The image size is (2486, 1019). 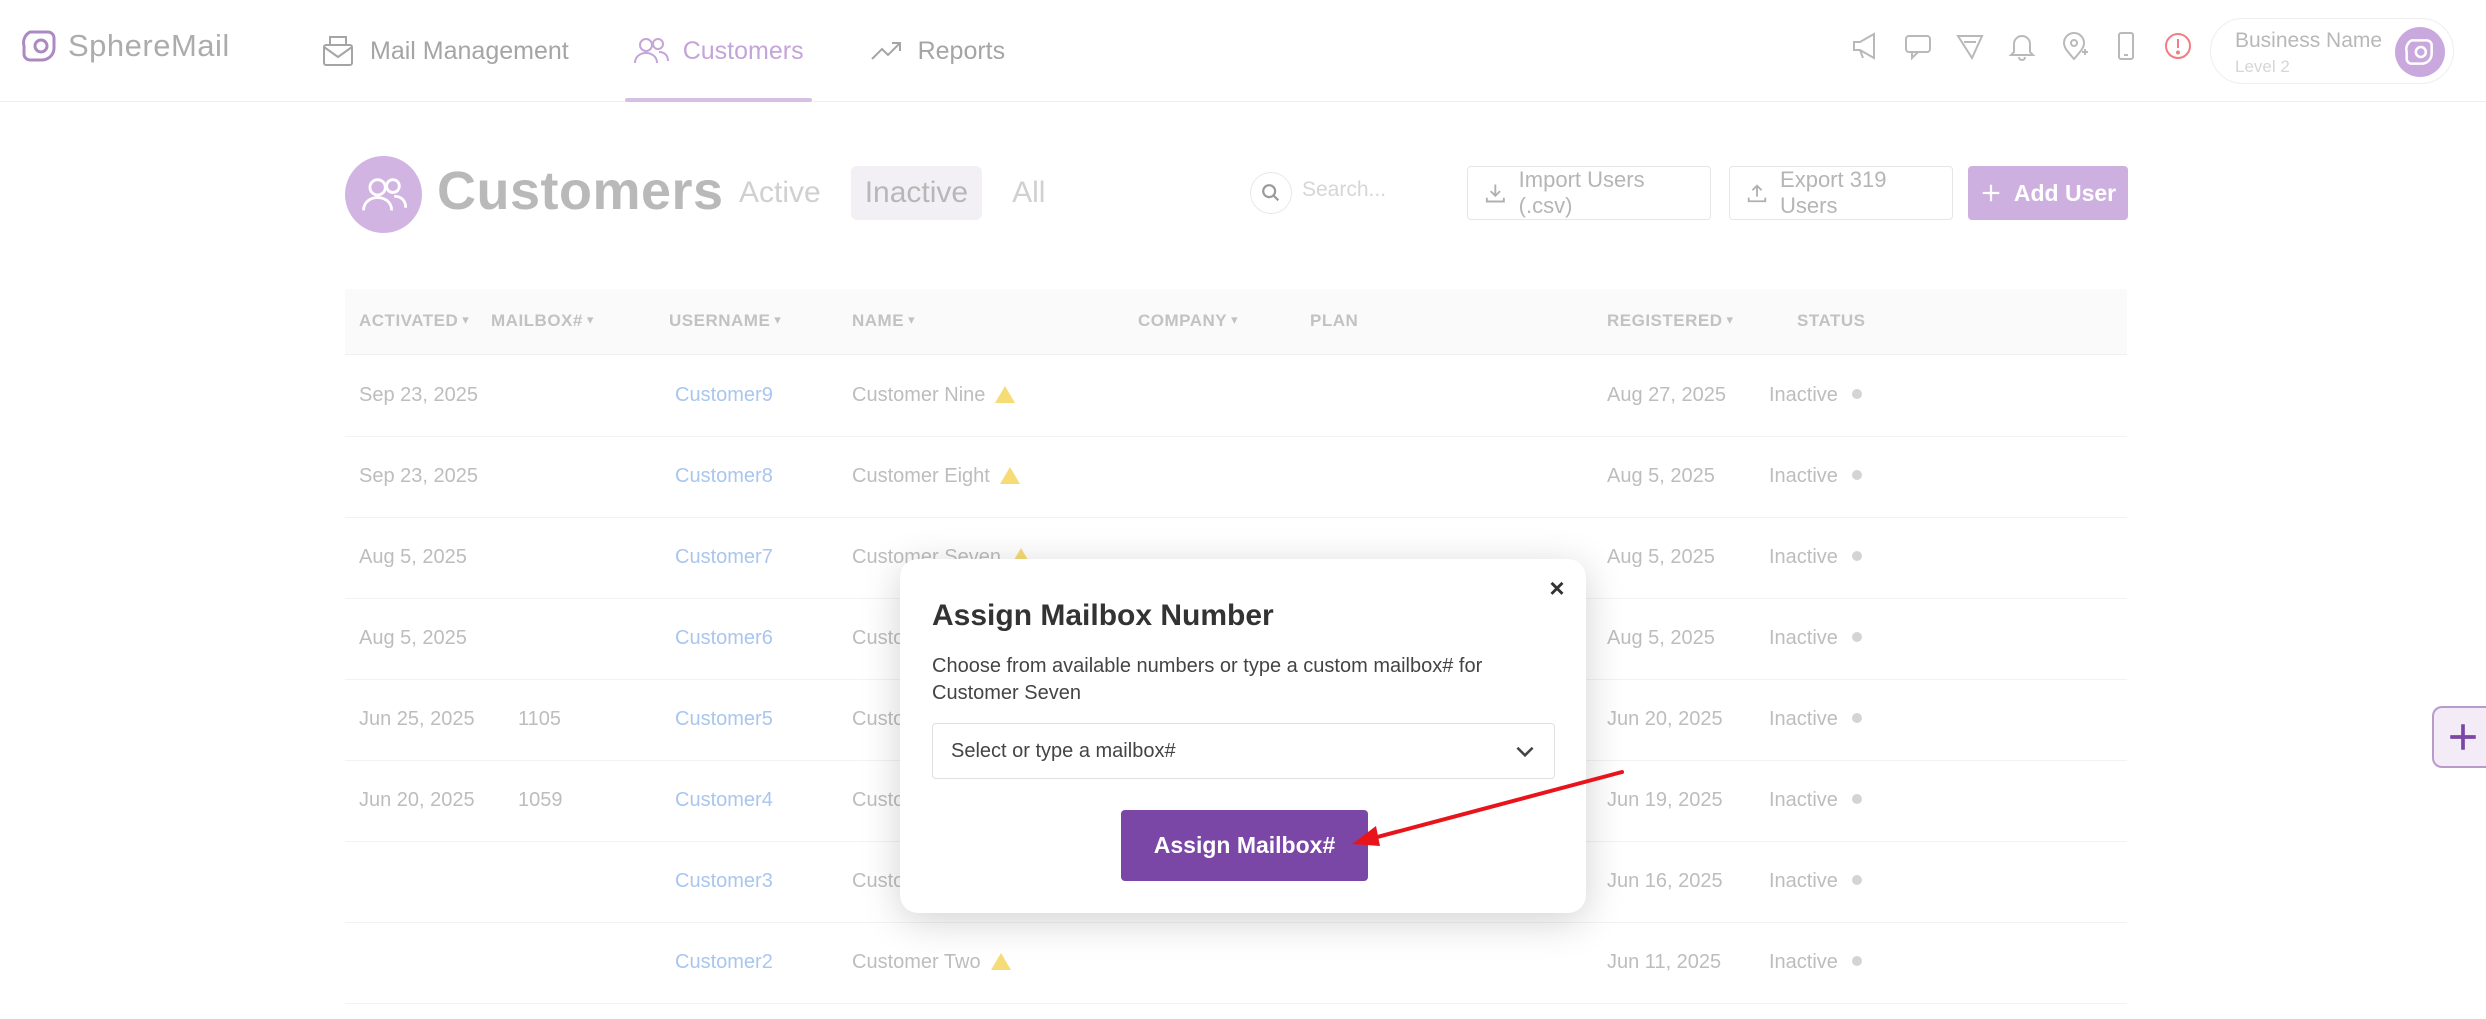 What do you see at coordinates (414, 321) in the screenshot?
I see `column-activated: ACTIVATED ▾` at bounding box center [414, 321].